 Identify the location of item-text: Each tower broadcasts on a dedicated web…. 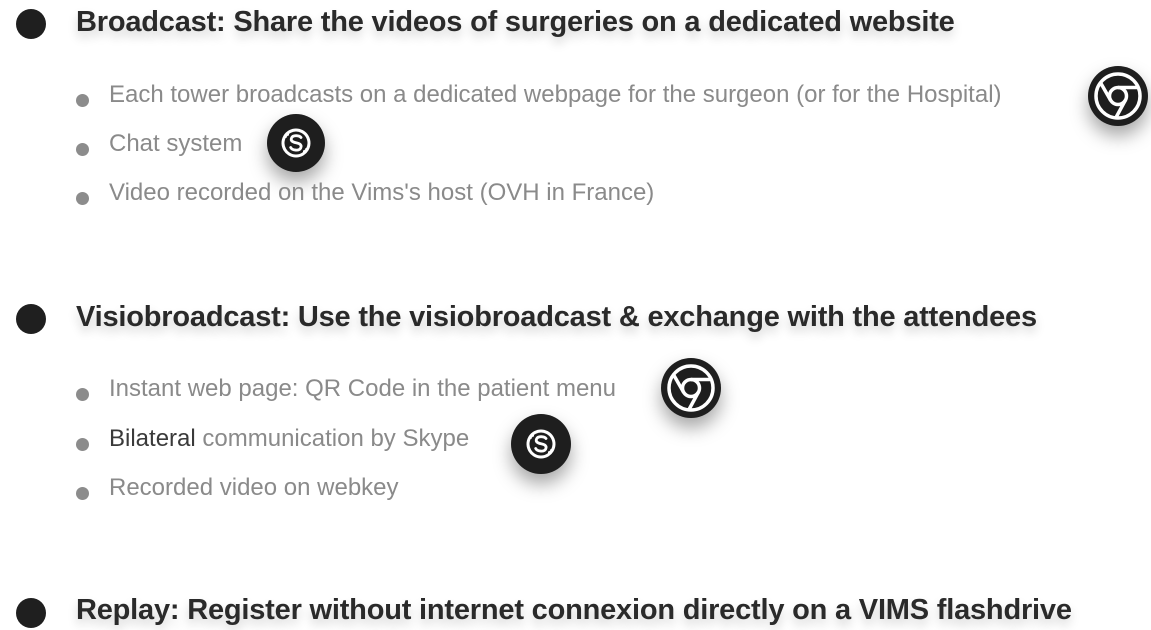
(555, 94).